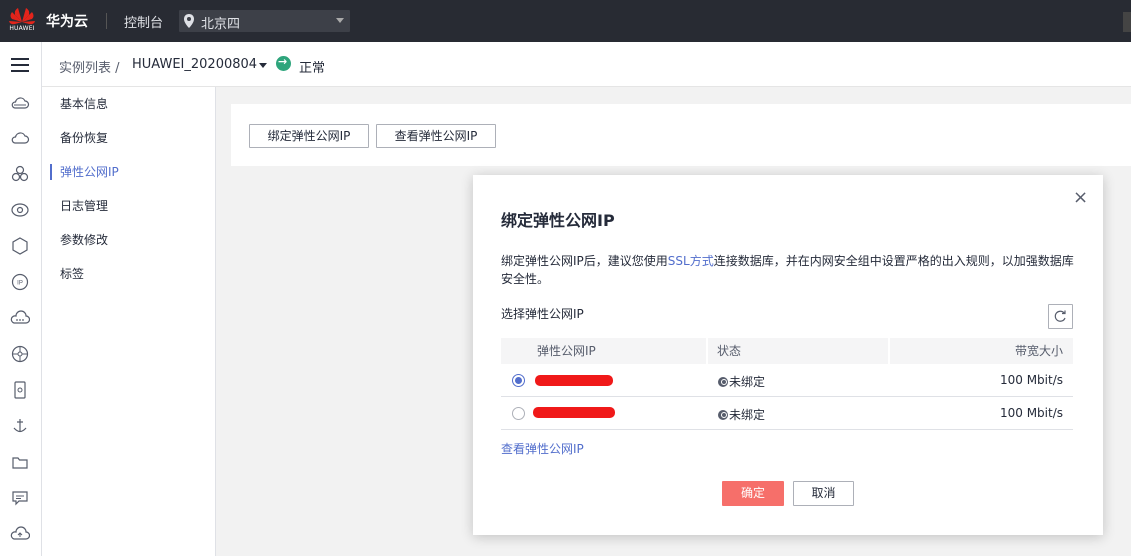 Image resolution: width=1131 pixels, height=556 pixels. Describe the element at coordinates (558, 220) in the screenshot. I see `dialog-title: 绑定弹性公网IP` at that location.